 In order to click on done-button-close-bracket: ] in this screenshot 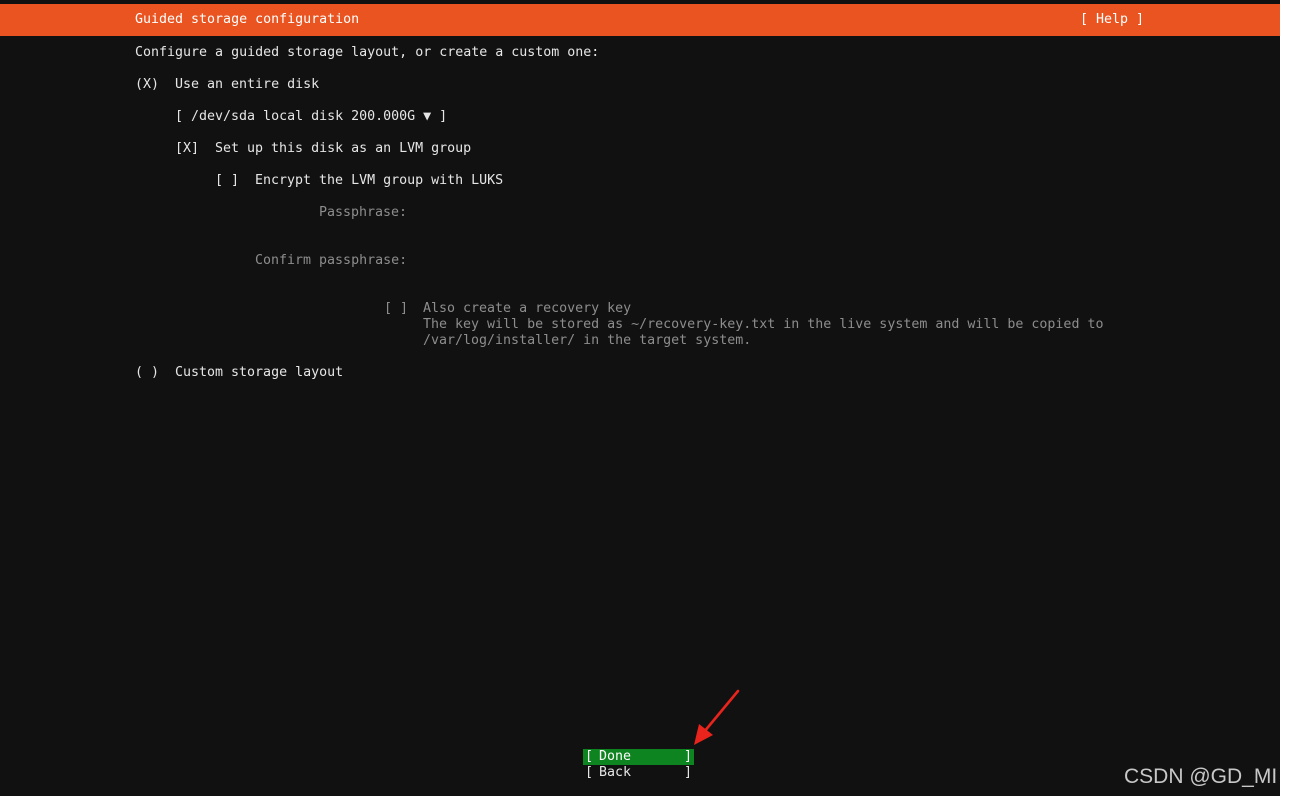, I will do `click(687, 756)`.